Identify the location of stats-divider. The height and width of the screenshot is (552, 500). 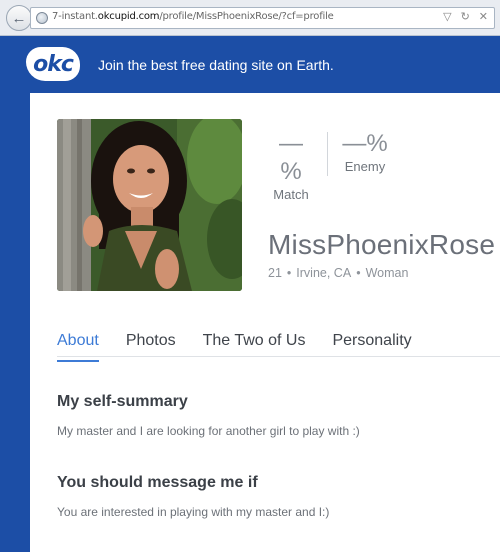
(327, 154).